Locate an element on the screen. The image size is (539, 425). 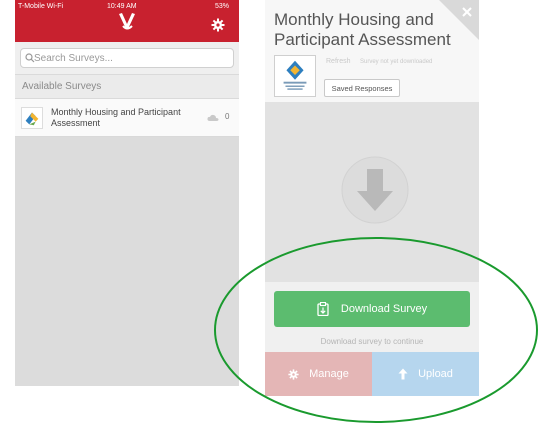
search-box is located at coordinates (127, 58).